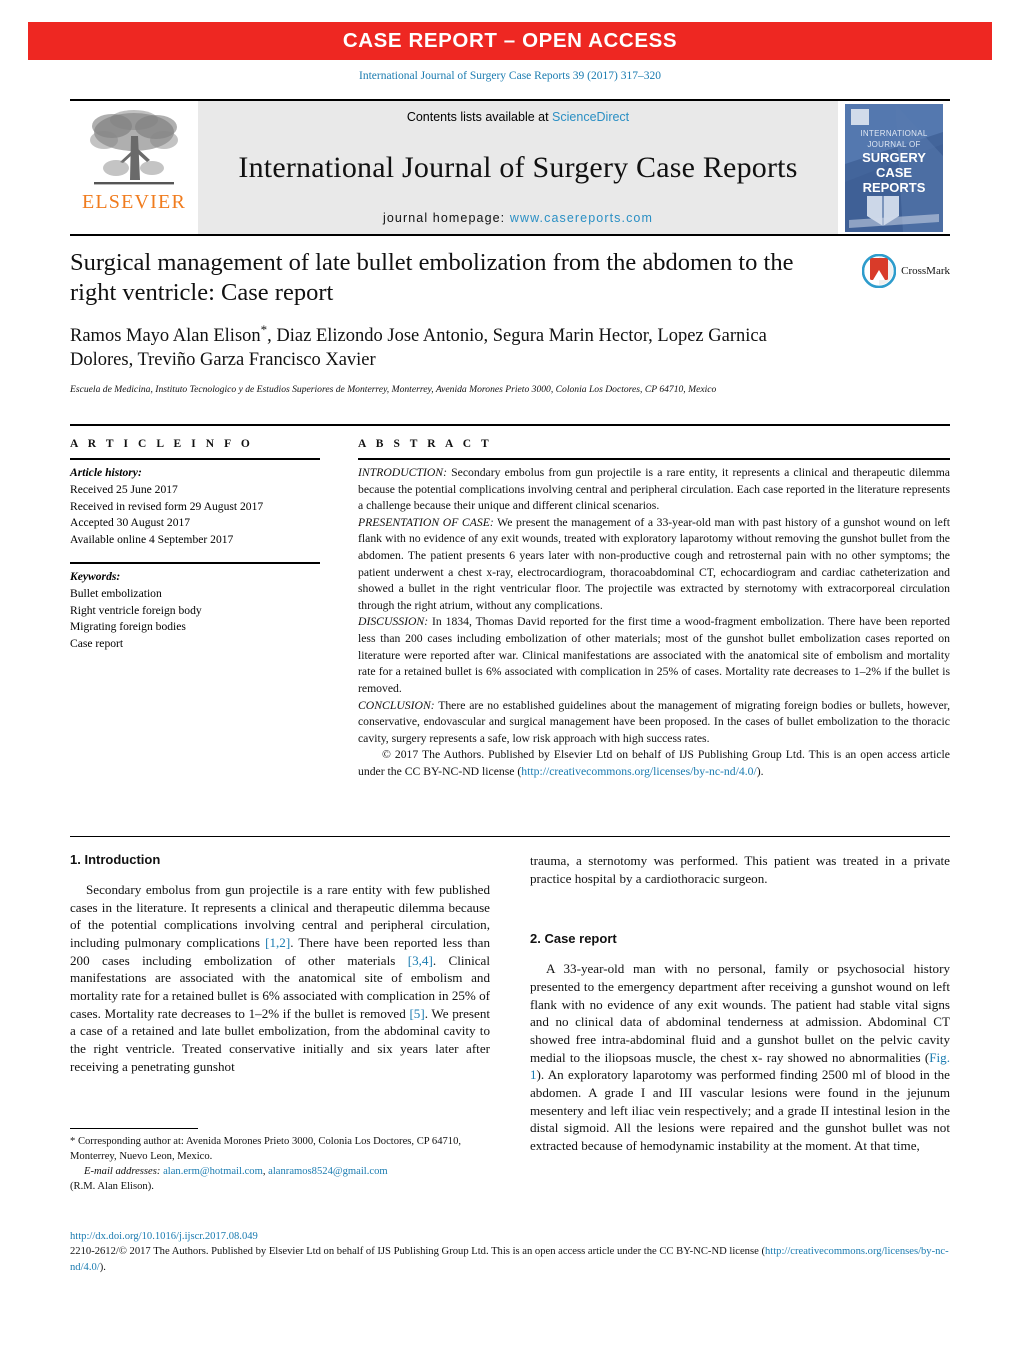  I want to click on section-heading-introduction: 1. Introduction, so click(115, 859).